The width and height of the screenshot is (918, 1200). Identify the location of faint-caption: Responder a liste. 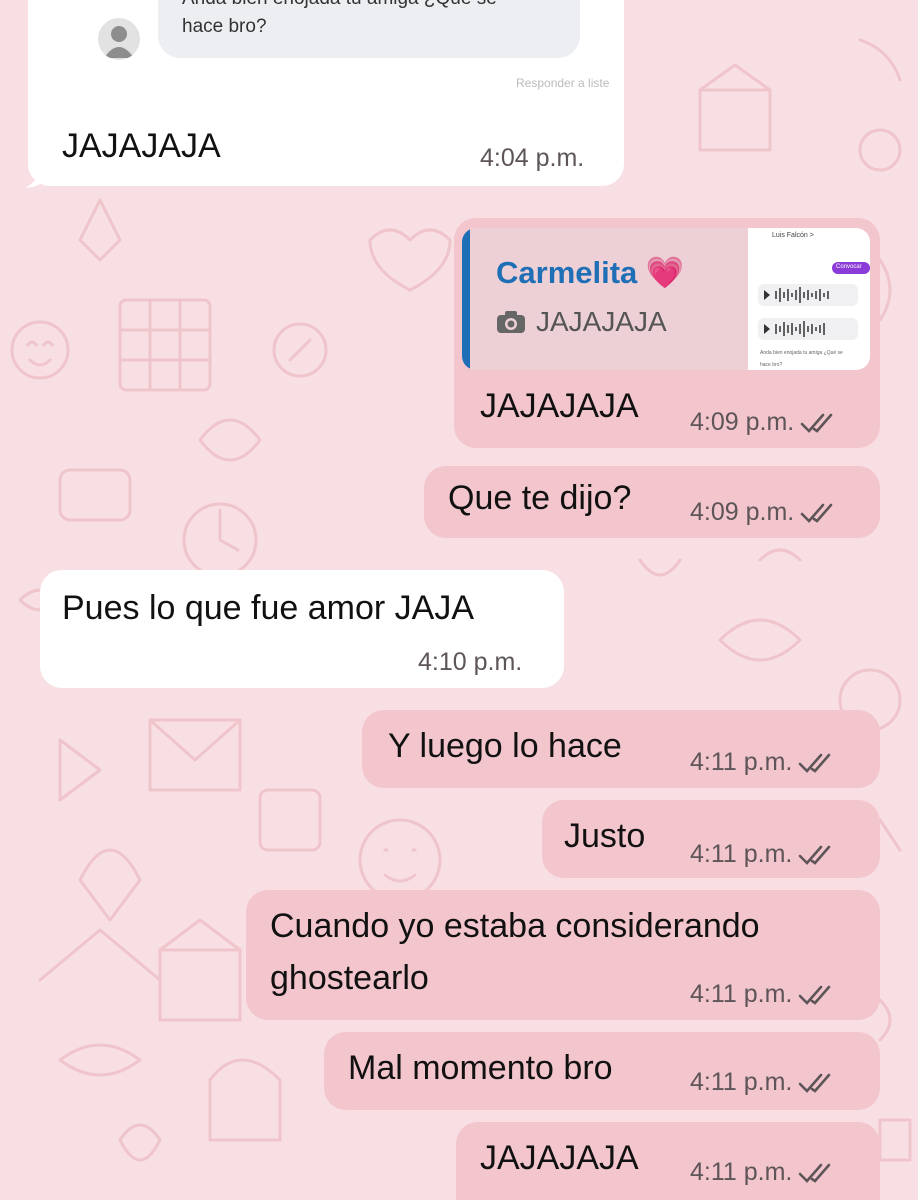
(563, 83).